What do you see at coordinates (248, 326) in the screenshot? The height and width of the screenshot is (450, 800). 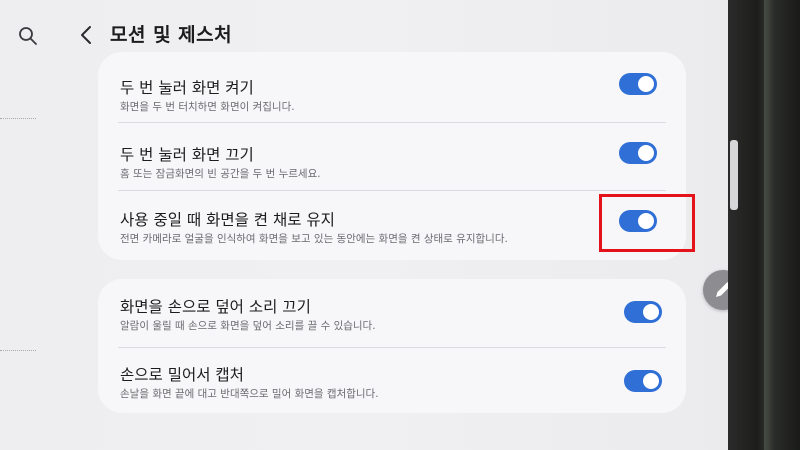 I see `setting-subtitle: 알람이 울릴 때 손으로 화면을 덮어 소리를 끌 수 있습니다.` at bounding box center [248, 326].